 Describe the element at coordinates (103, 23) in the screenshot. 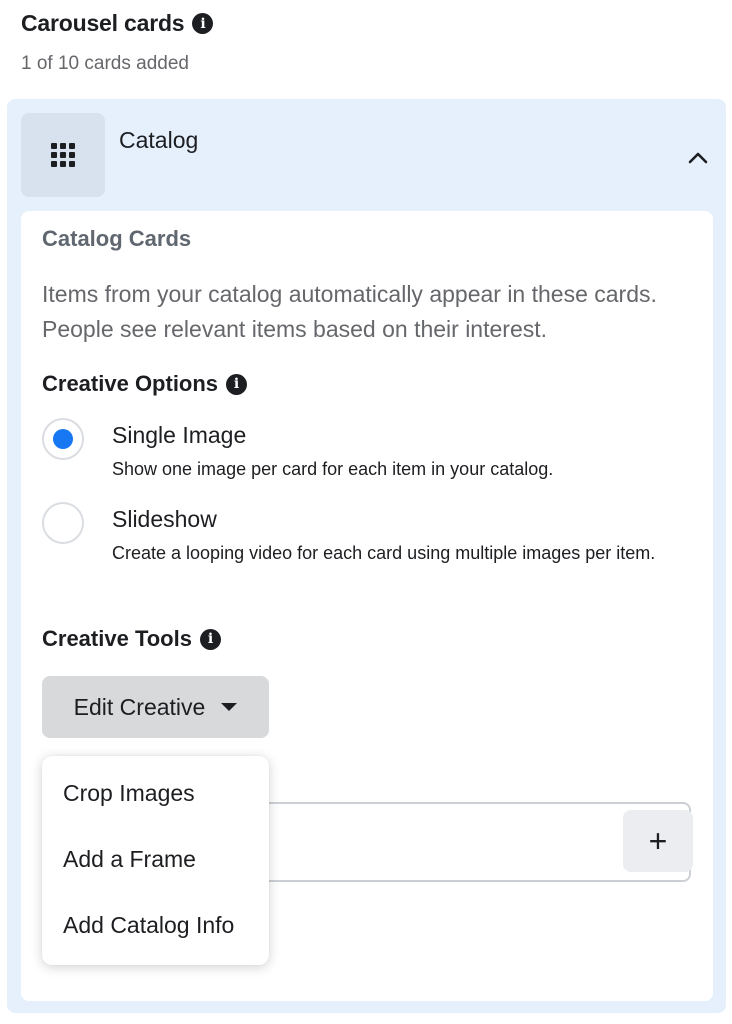

I see `carousel-cards-title: Carousel cards` at that location.